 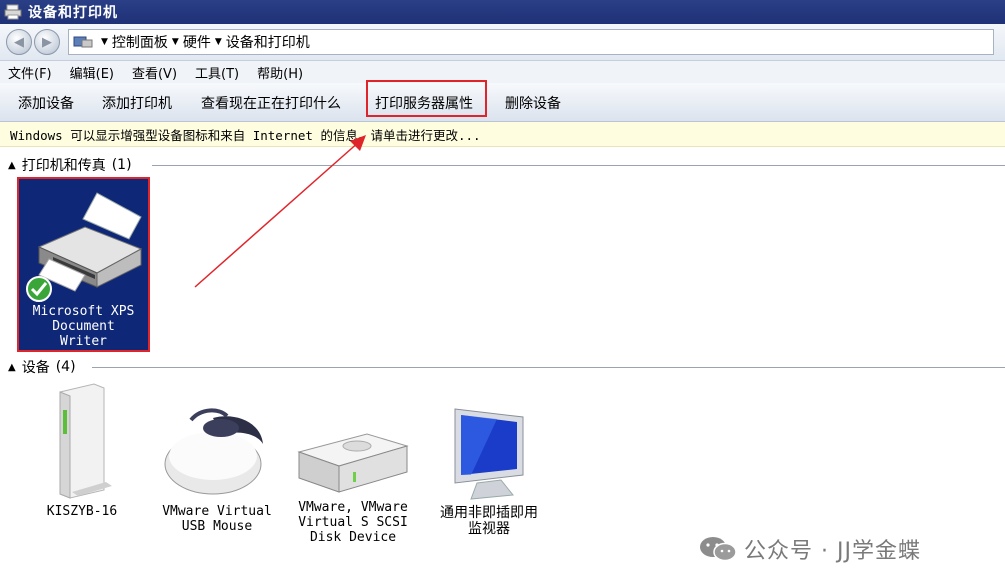 I want to click on watermark: 公众号 · JJ学金蝶, so click(x=809, y=549).